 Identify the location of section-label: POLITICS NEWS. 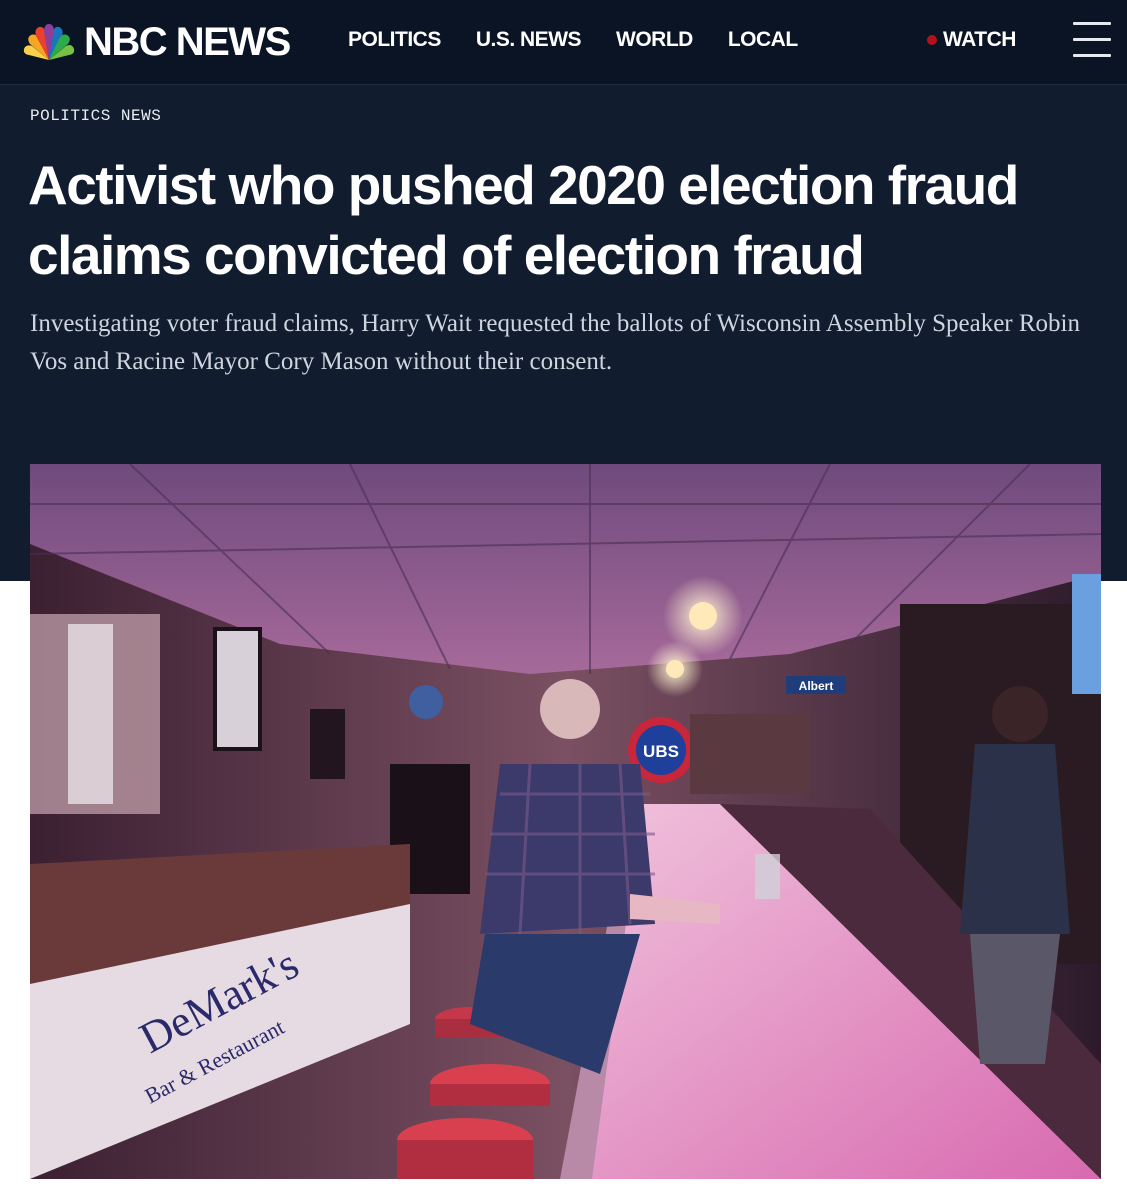
(95, 116).